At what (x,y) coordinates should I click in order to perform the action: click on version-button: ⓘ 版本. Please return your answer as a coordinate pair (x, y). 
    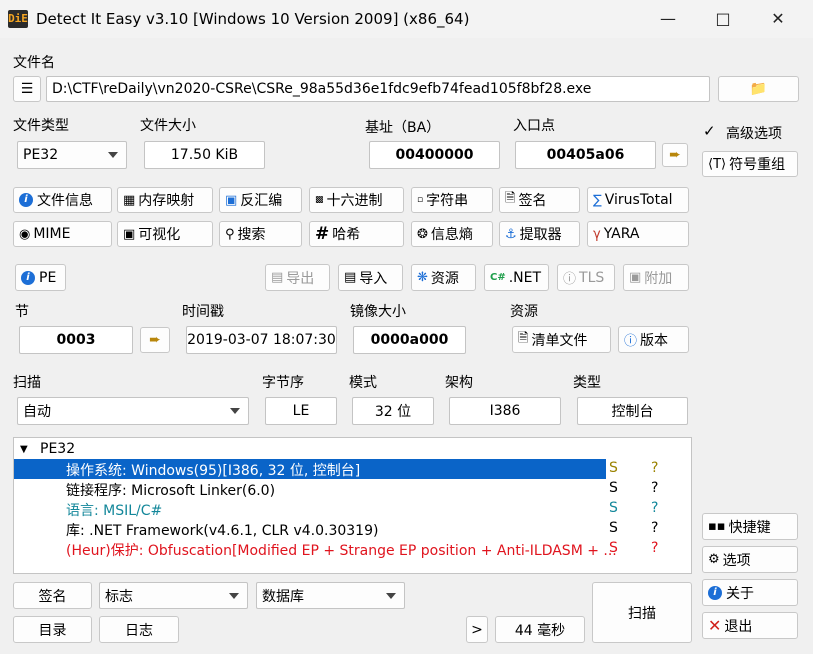
    Looking at the image, I should click on (653, 339).